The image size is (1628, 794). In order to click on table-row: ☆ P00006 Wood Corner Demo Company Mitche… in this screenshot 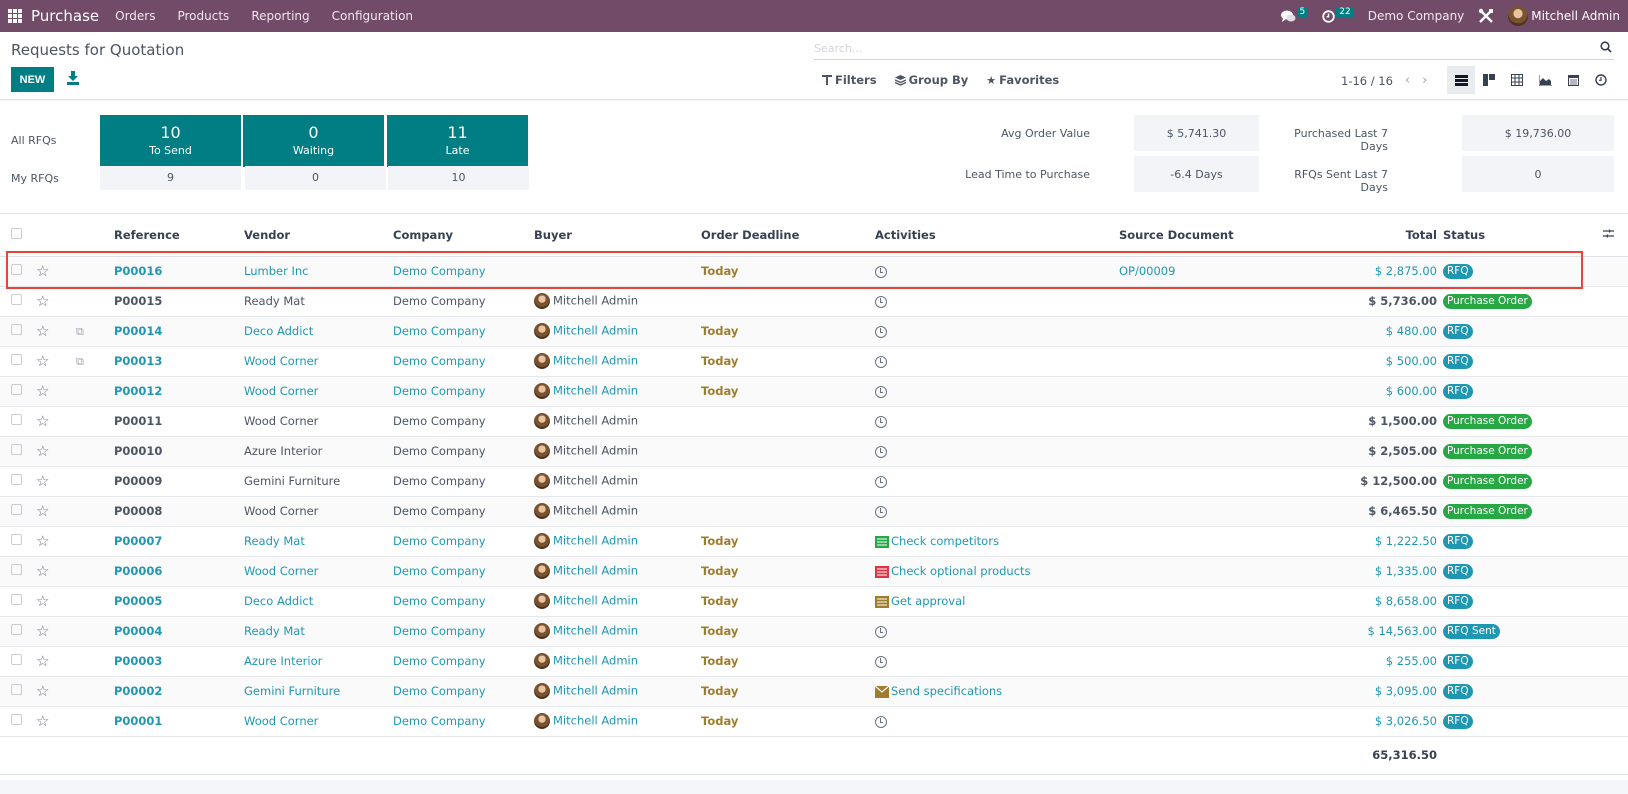, I will do `click(814, 571)`.